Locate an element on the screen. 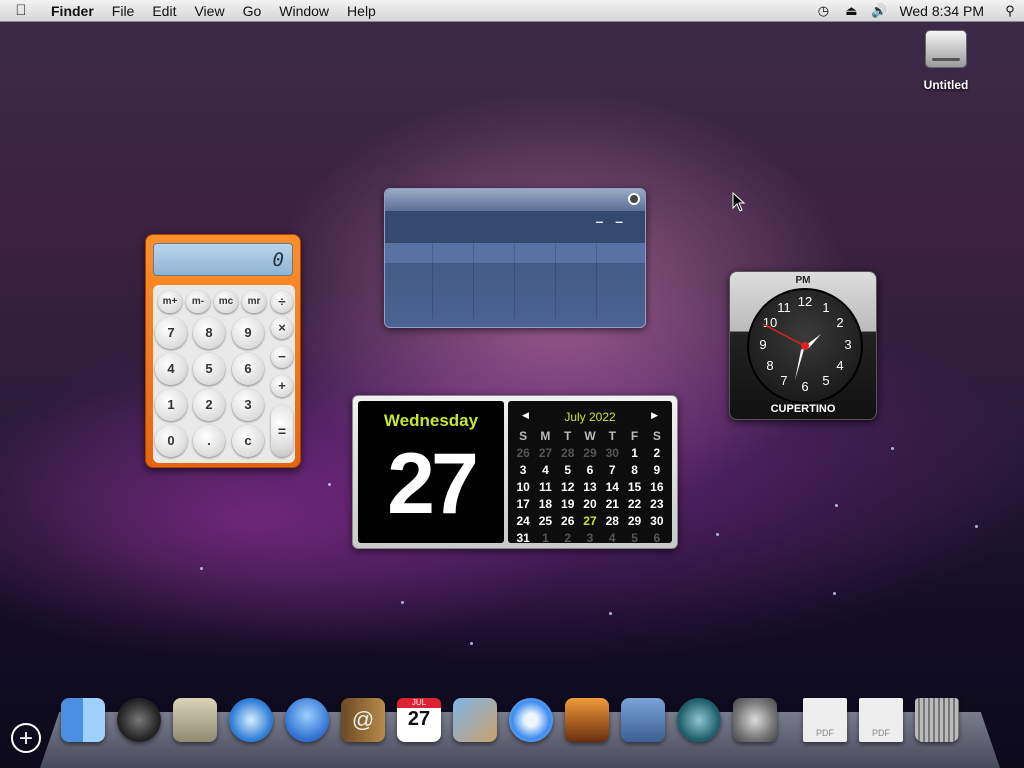 The image size is (1024, 768). key-1: 1 is located at coordinates (171, 405).